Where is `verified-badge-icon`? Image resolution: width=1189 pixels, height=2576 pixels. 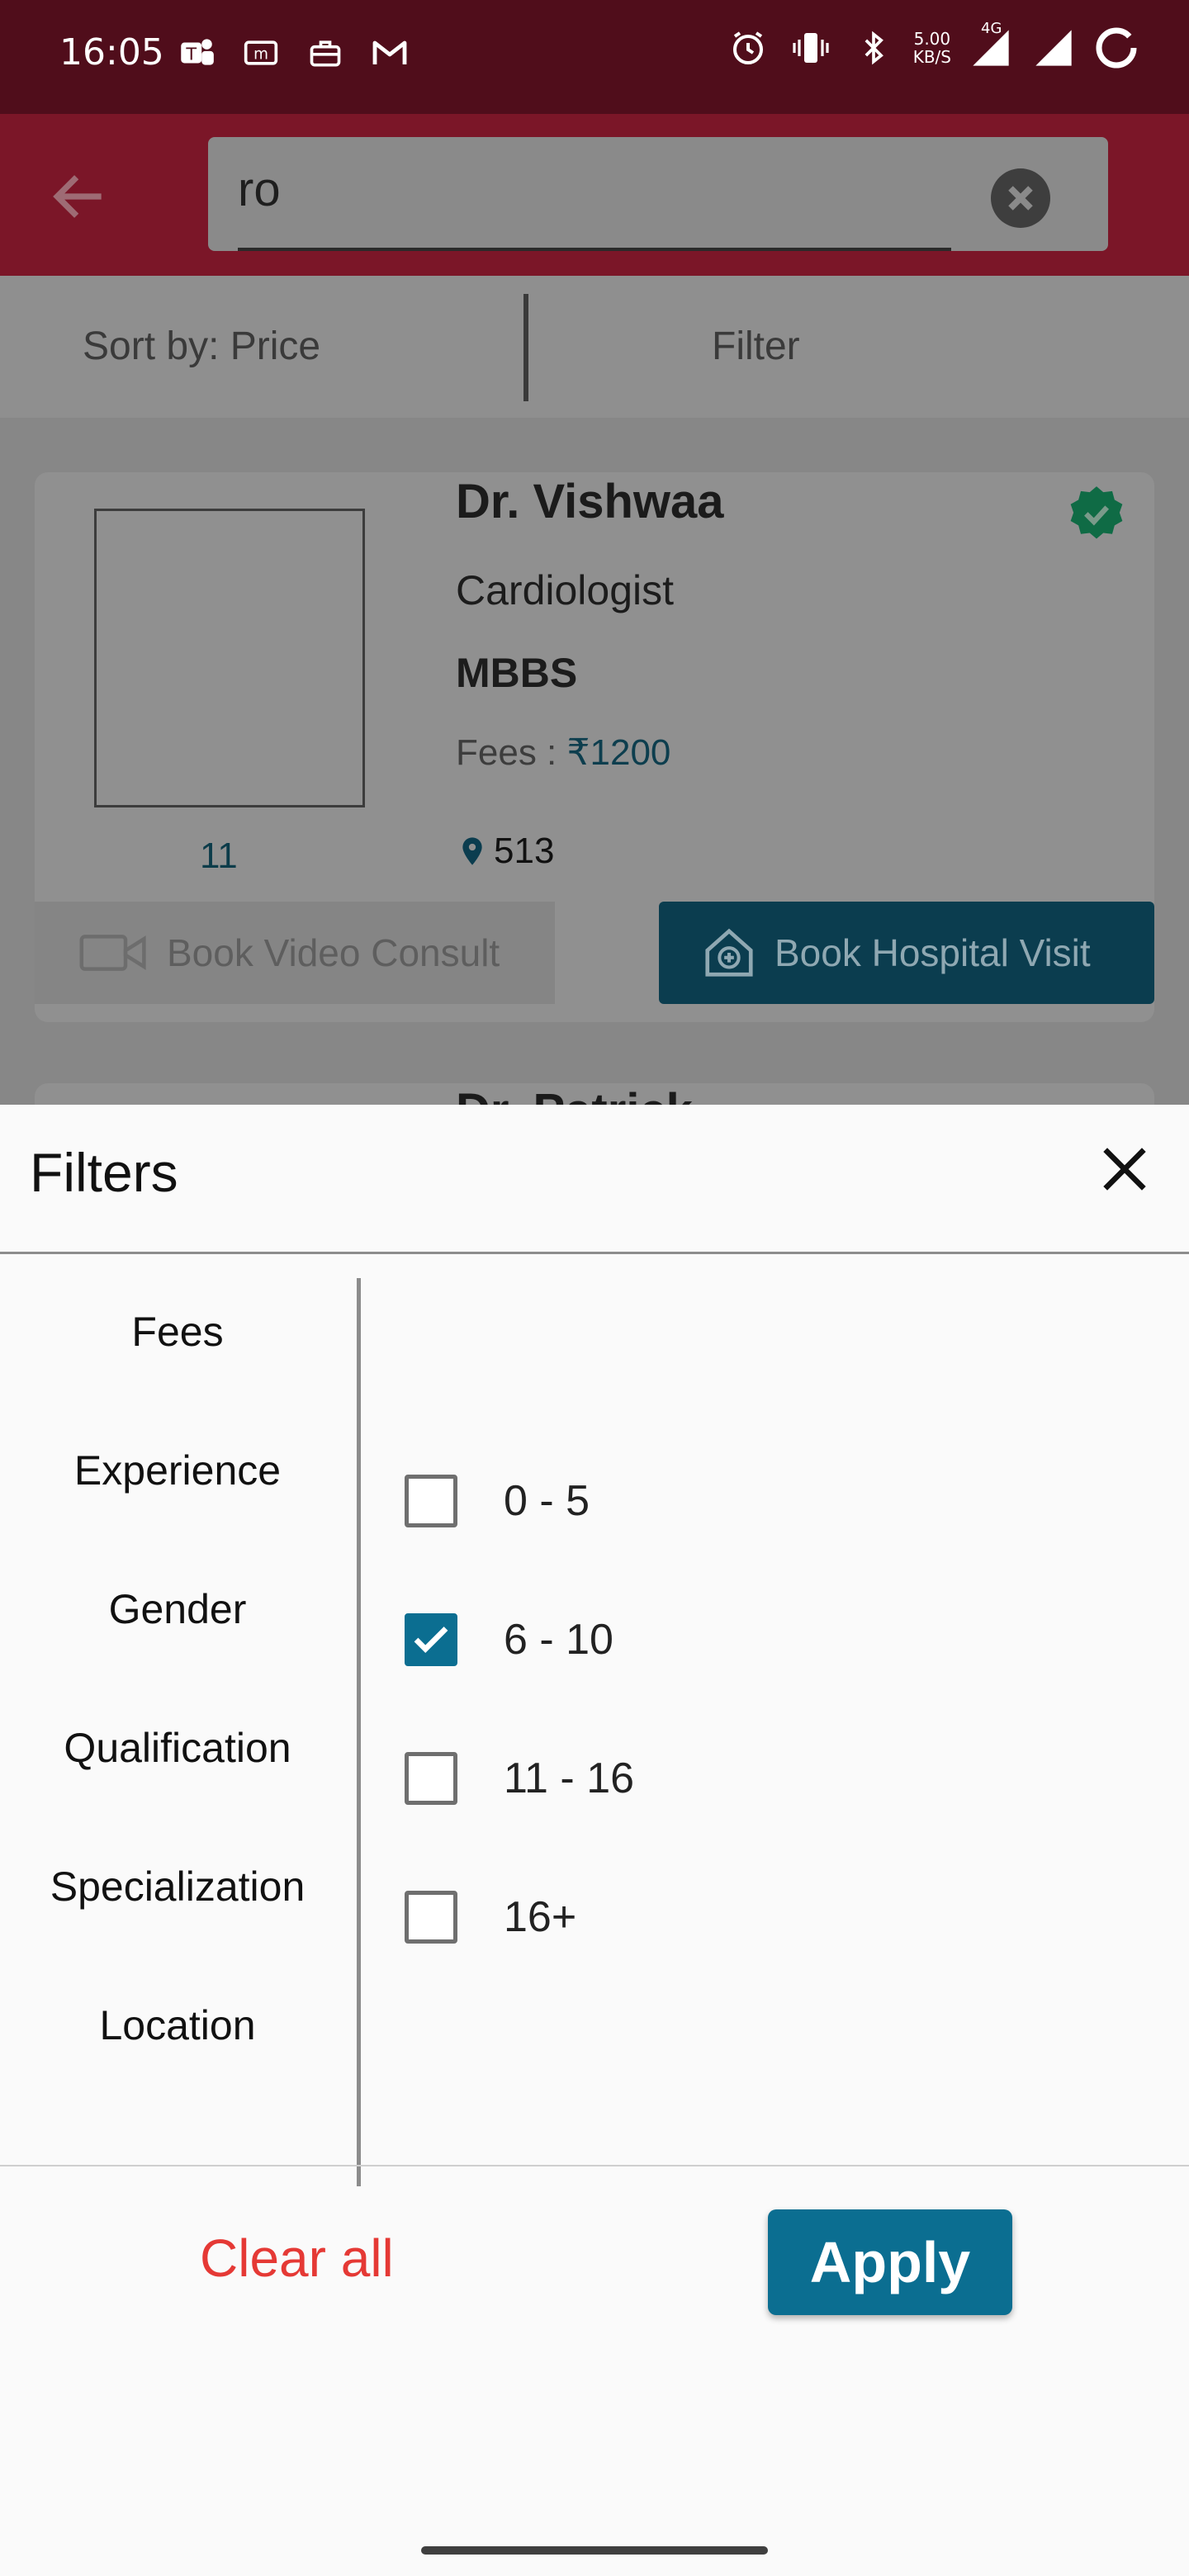
verified-badge-icon is located at coordinates (1096, 515).